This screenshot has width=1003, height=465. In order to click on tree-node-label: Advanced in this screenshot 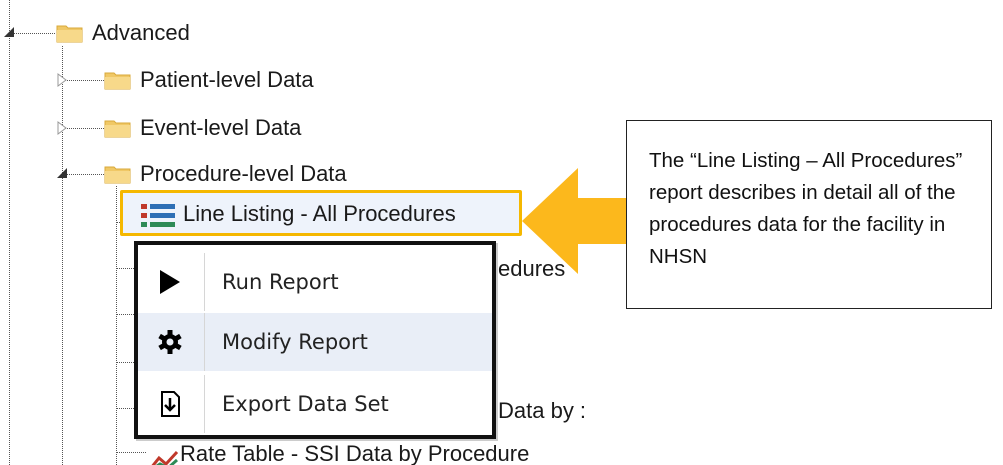, I will do `click(141, 32)`.